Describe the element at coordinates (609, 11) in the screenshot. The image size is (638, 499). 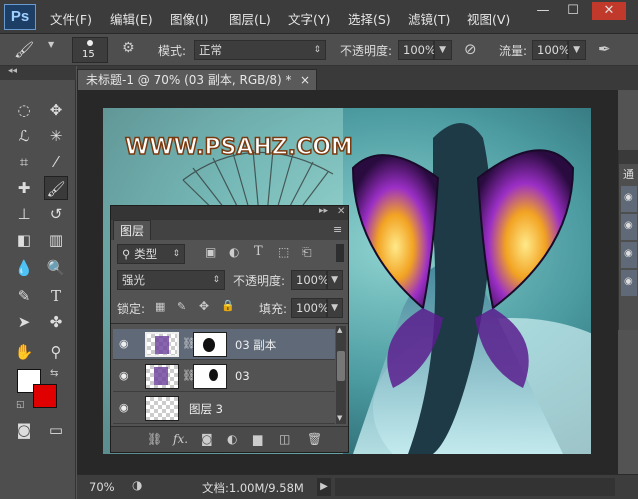
I see `close-button: ✕` at that location.